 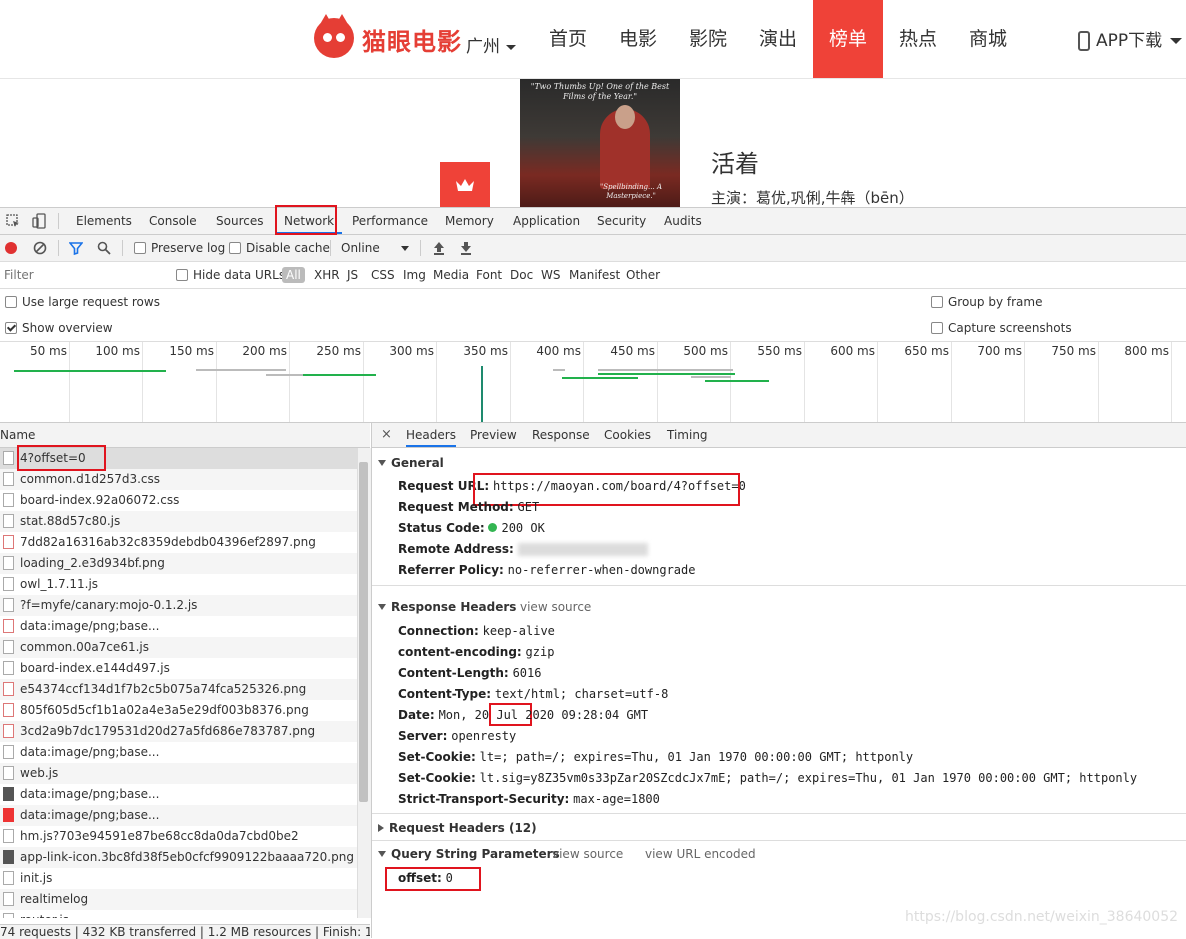 I want to click on request-name: common.d1d257d3.css, so click(x=90, y=479).